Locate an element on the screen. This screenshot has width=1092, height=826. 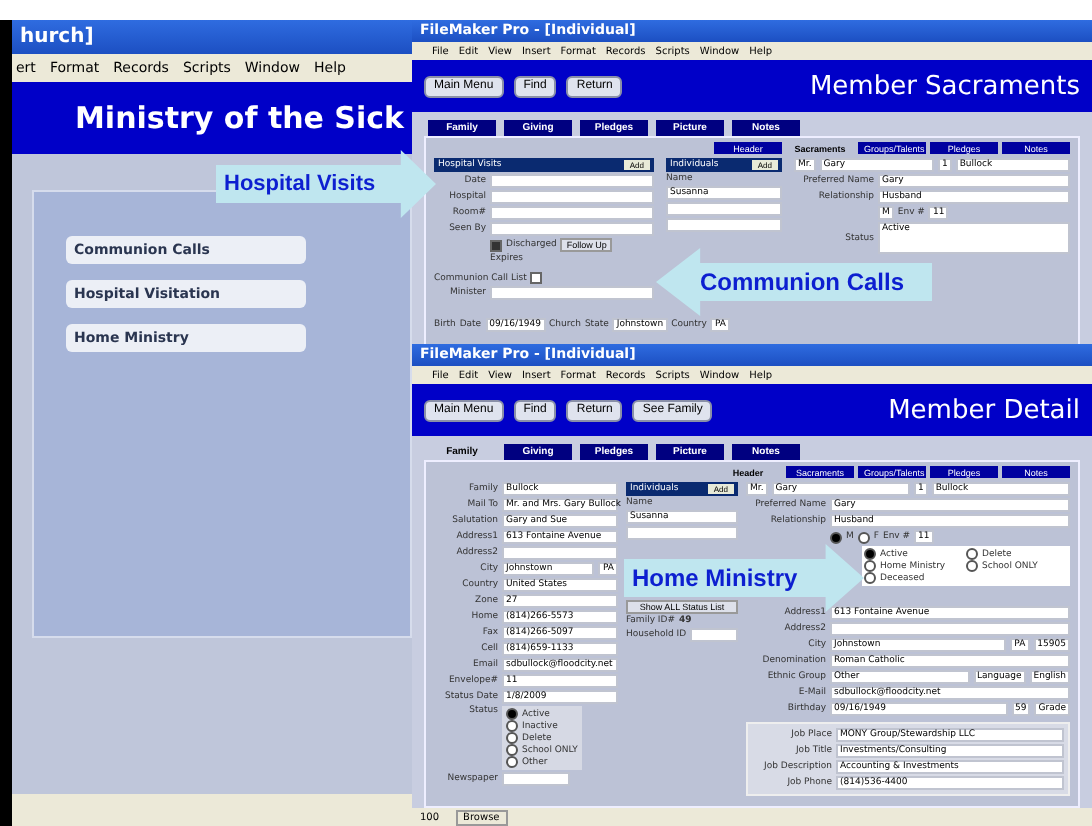
page-title: Ministry of the Sick is located at coordinates (239, 118).